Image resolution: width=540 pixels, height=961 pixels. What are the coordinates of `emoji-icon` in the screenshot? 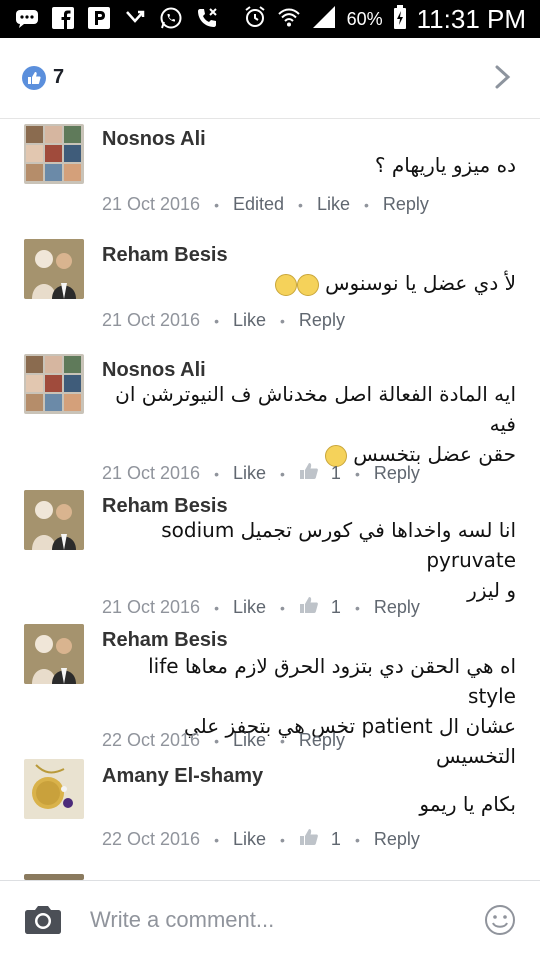 It's located at (500, 922).